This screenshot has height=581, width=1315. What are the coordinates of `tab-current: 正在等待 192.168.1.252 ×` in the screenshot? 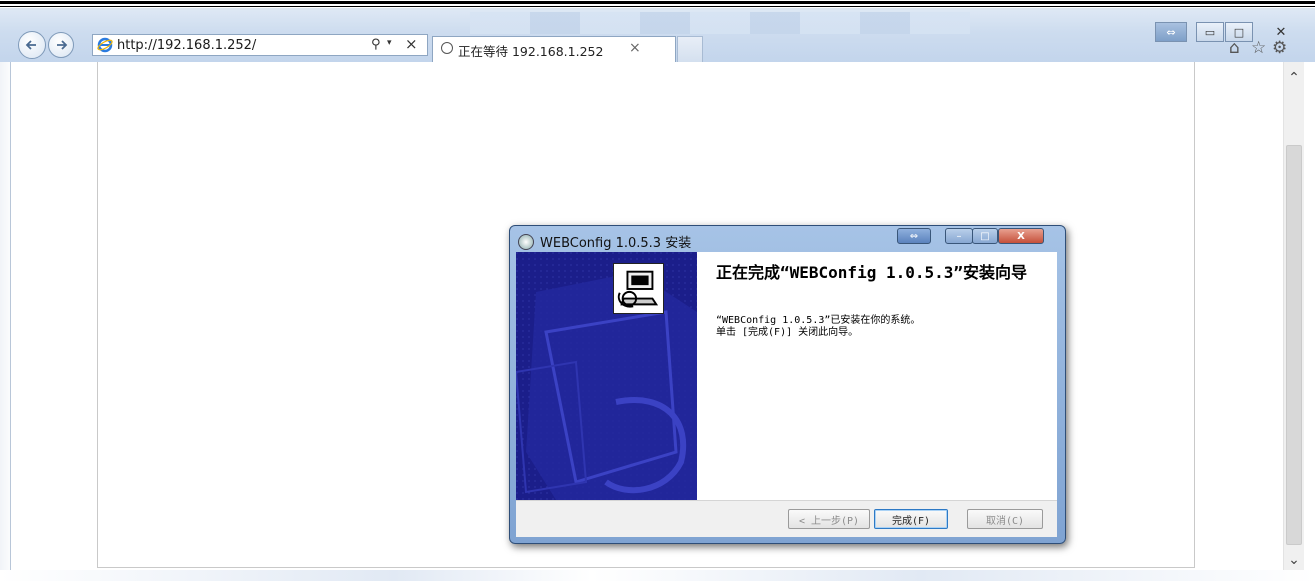 It's located at (554, 49).